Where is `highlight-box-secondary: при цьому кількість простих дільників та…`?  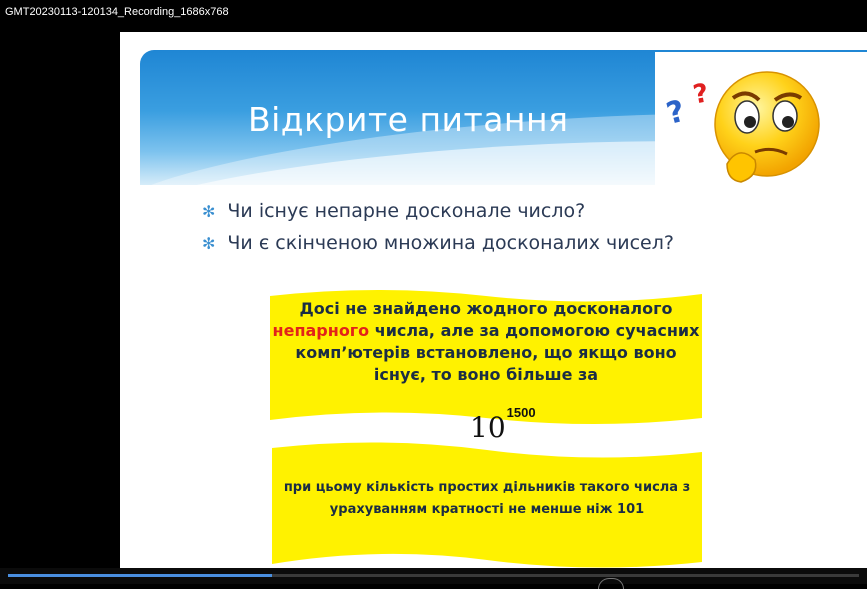 highlight-box-secondary: при цьому кількість простих дільників та… is located at coordinates (487, 505).